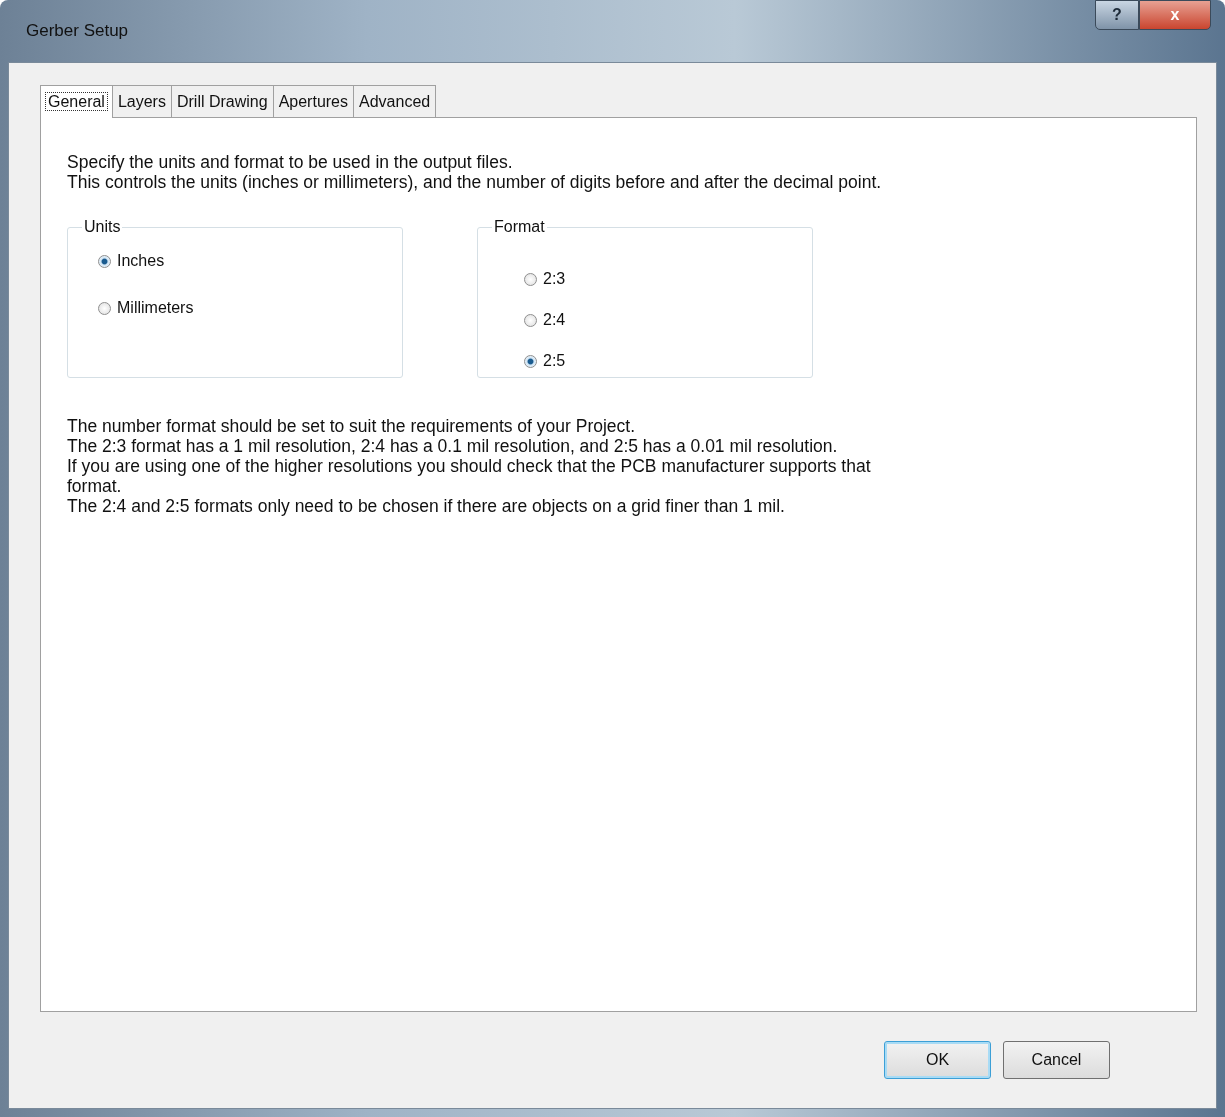 This screenshot has height=1117, width=1225. What do you see at coordinates (453, 446) in the screenshot?
I see `note-text: The 2:3 format has a 1 mil resolution, 2:4 has a 0.1 mil resolution, and 2:5 has a 0.01 mil resolution.` at bounding box center [453, 446].